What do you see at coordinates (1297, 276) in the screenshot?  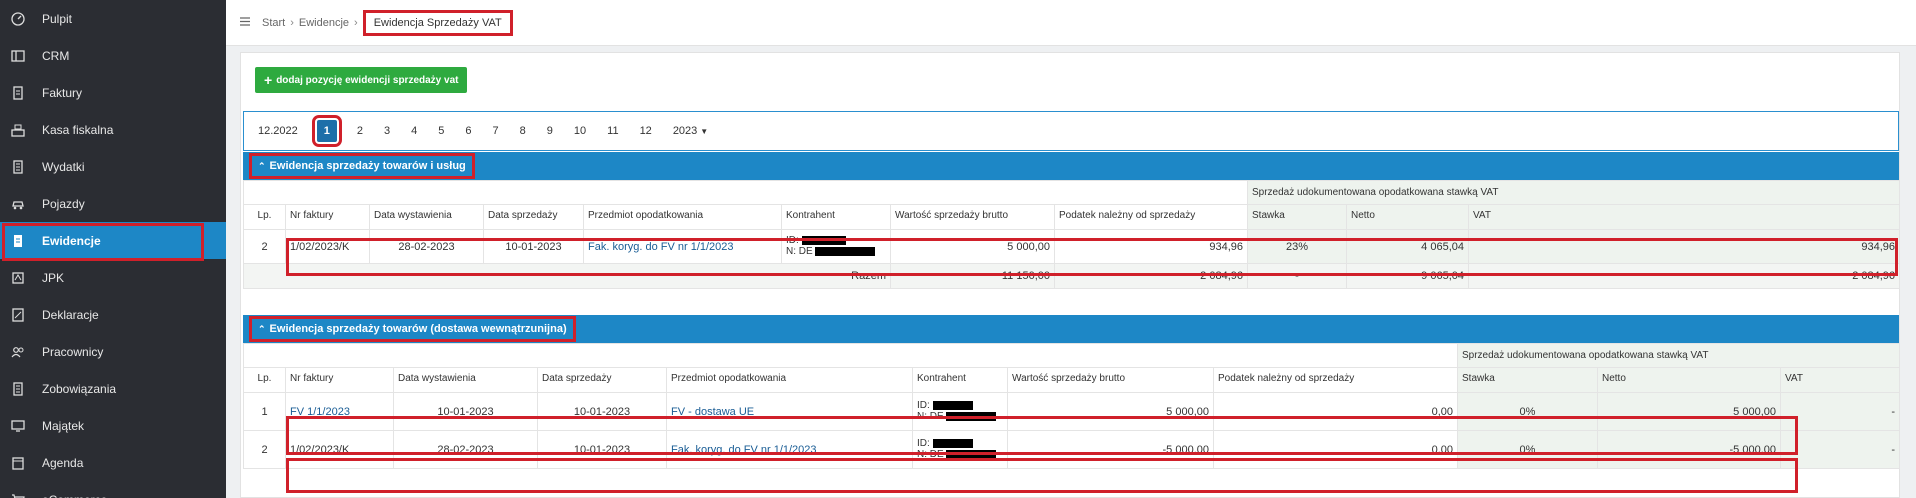 I see `sum-stawka: -` at bounding box center [1297, 276].